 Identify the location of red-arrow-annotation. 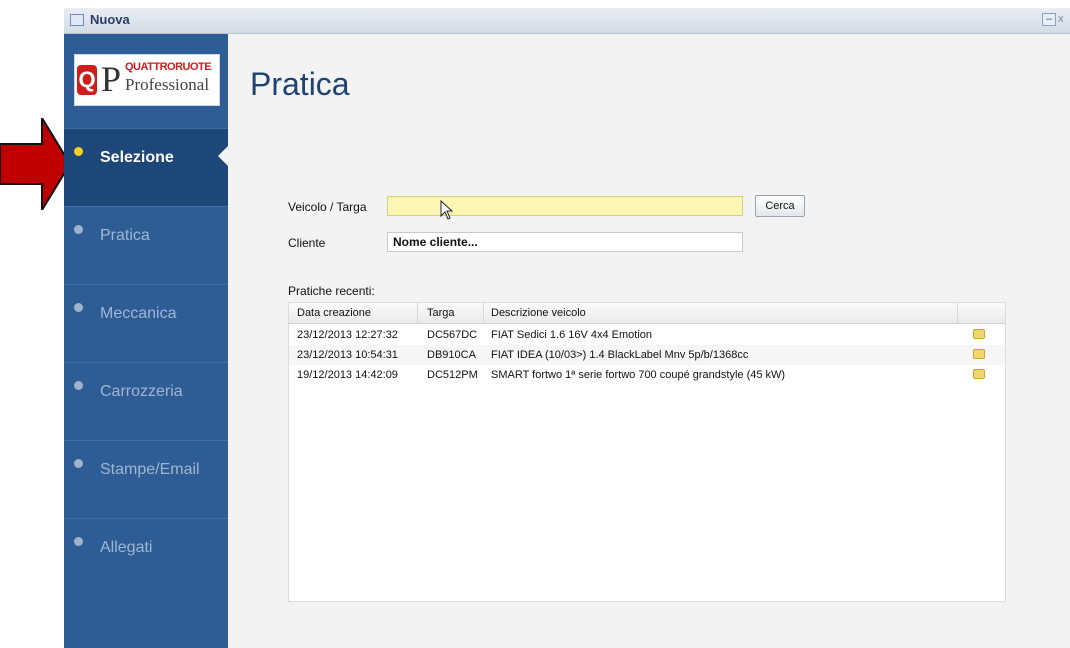
(35, 164).